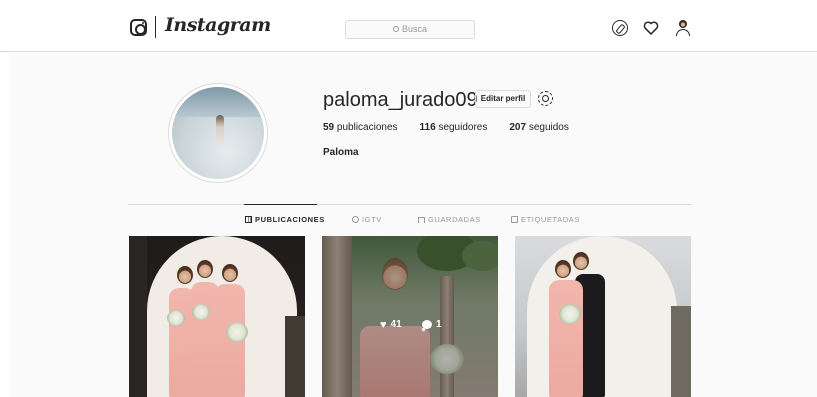 This screenshot has height=397, width=817. What do you see at coordinates (218, 25) in the screenshot?
I see `instagram-wordmark: Instagram` at bounding box center [218, 25].